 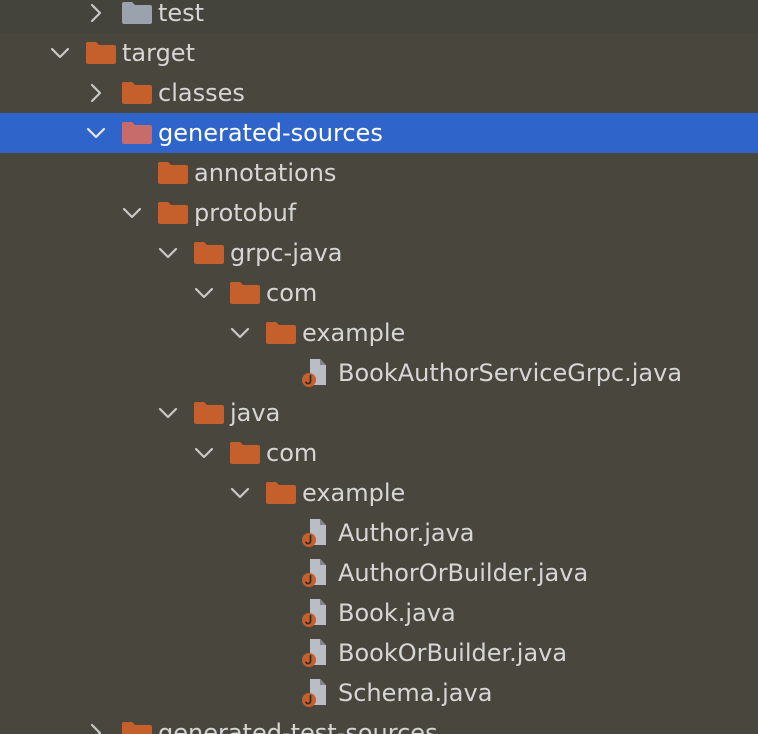 What do you see at coordinates (453, 653) in the screenshot?
I see `tree-item-label: BookOrBuilder.java` at bounding box center [453, 653].